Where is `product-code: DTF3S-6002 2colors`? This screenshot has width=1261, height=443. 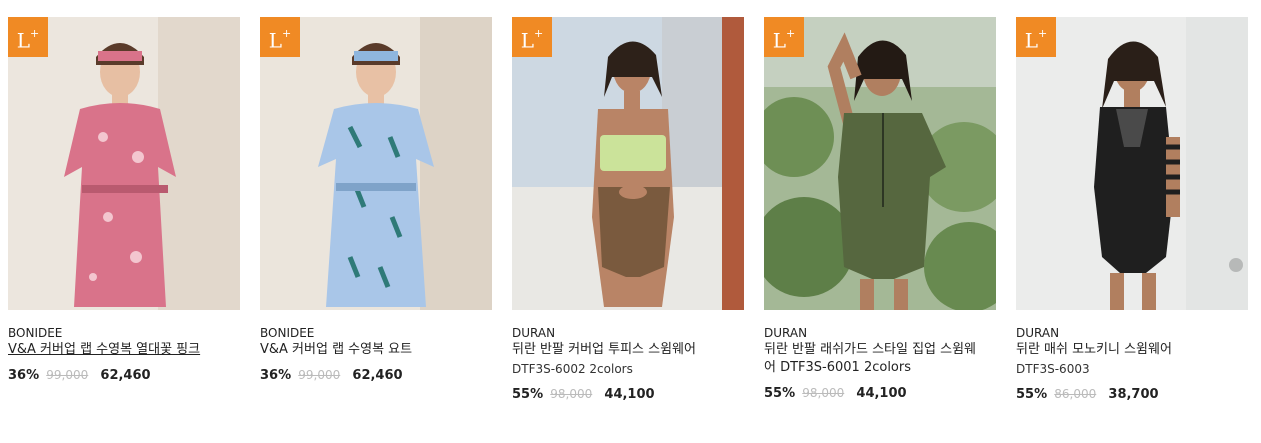 product-code: DTF3S-6002 2colors is located at coordinates (572, 369).